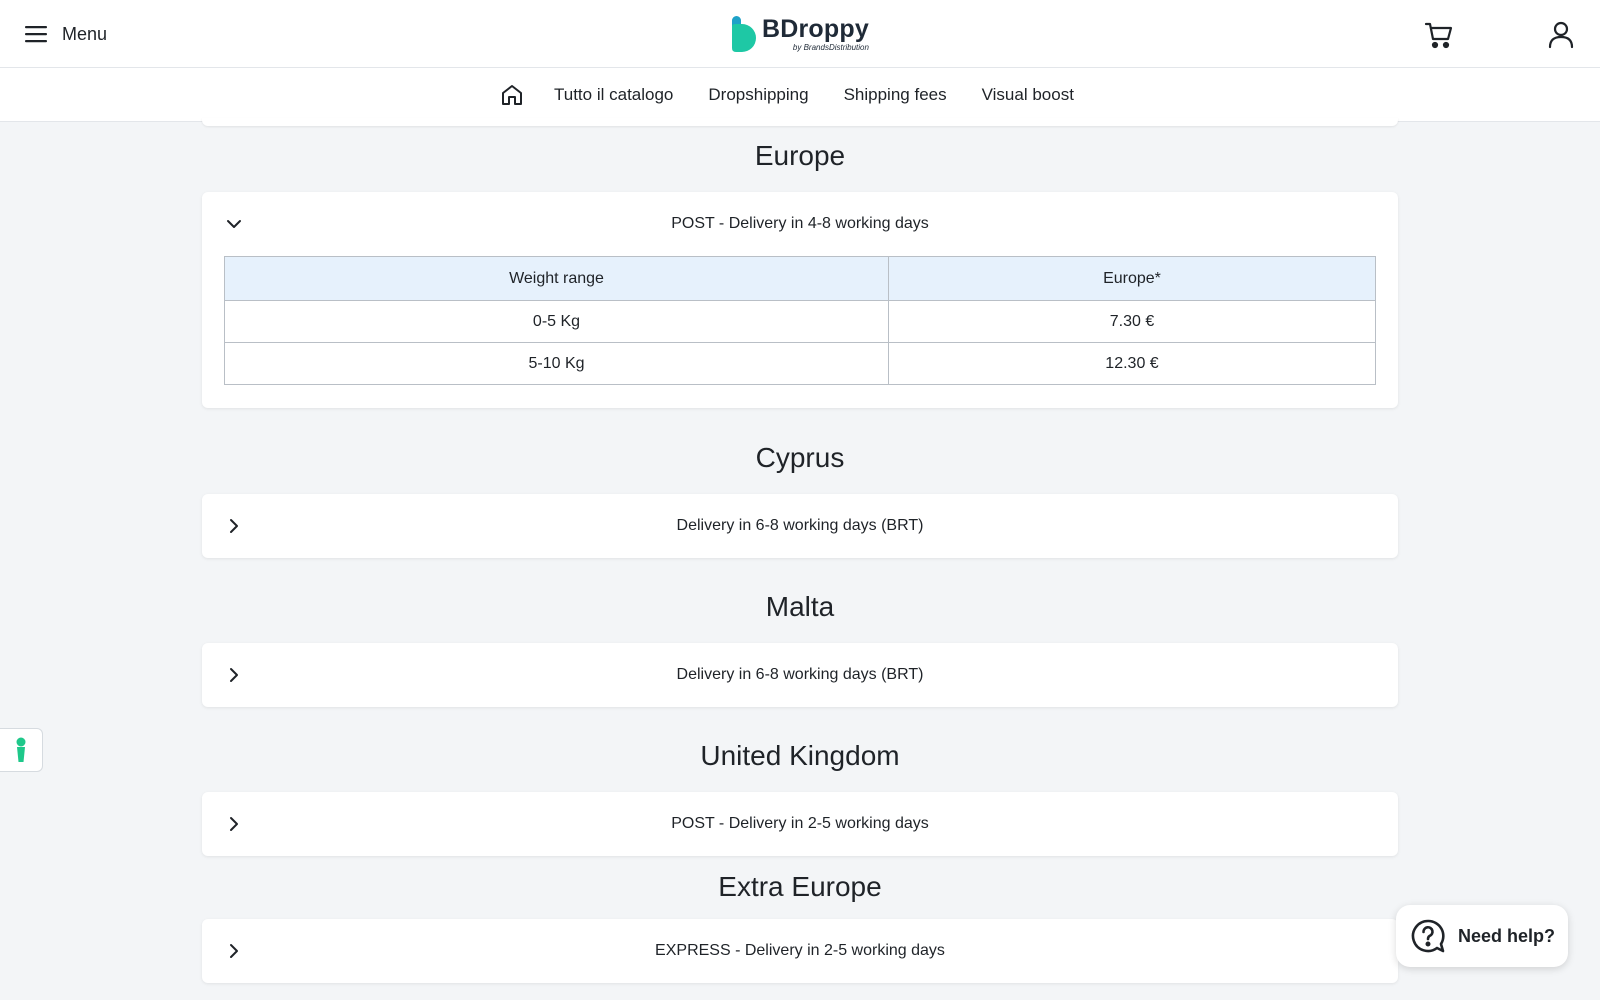 The height and width of the screenshot is (1000, 1600). Describe the element at coordinates (36, 34) in the screenshot. I see `hamburger-icon` at that location.